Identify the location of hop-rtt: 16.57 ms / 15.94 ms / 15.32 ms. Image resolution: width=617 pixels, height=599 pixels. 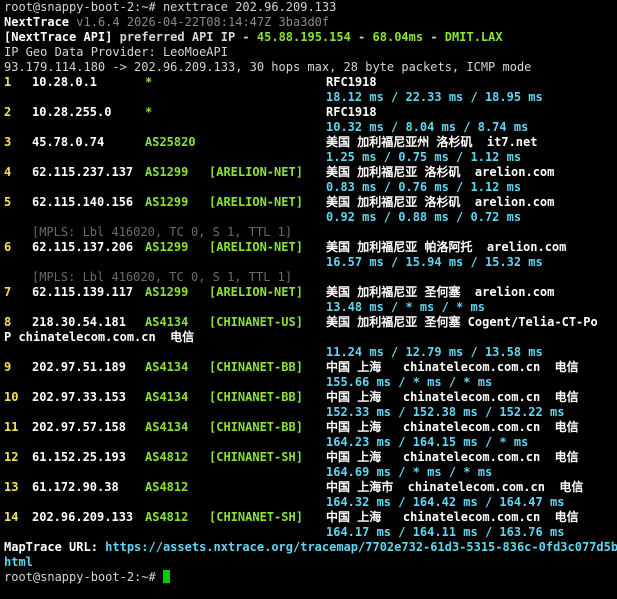
(434, 262).